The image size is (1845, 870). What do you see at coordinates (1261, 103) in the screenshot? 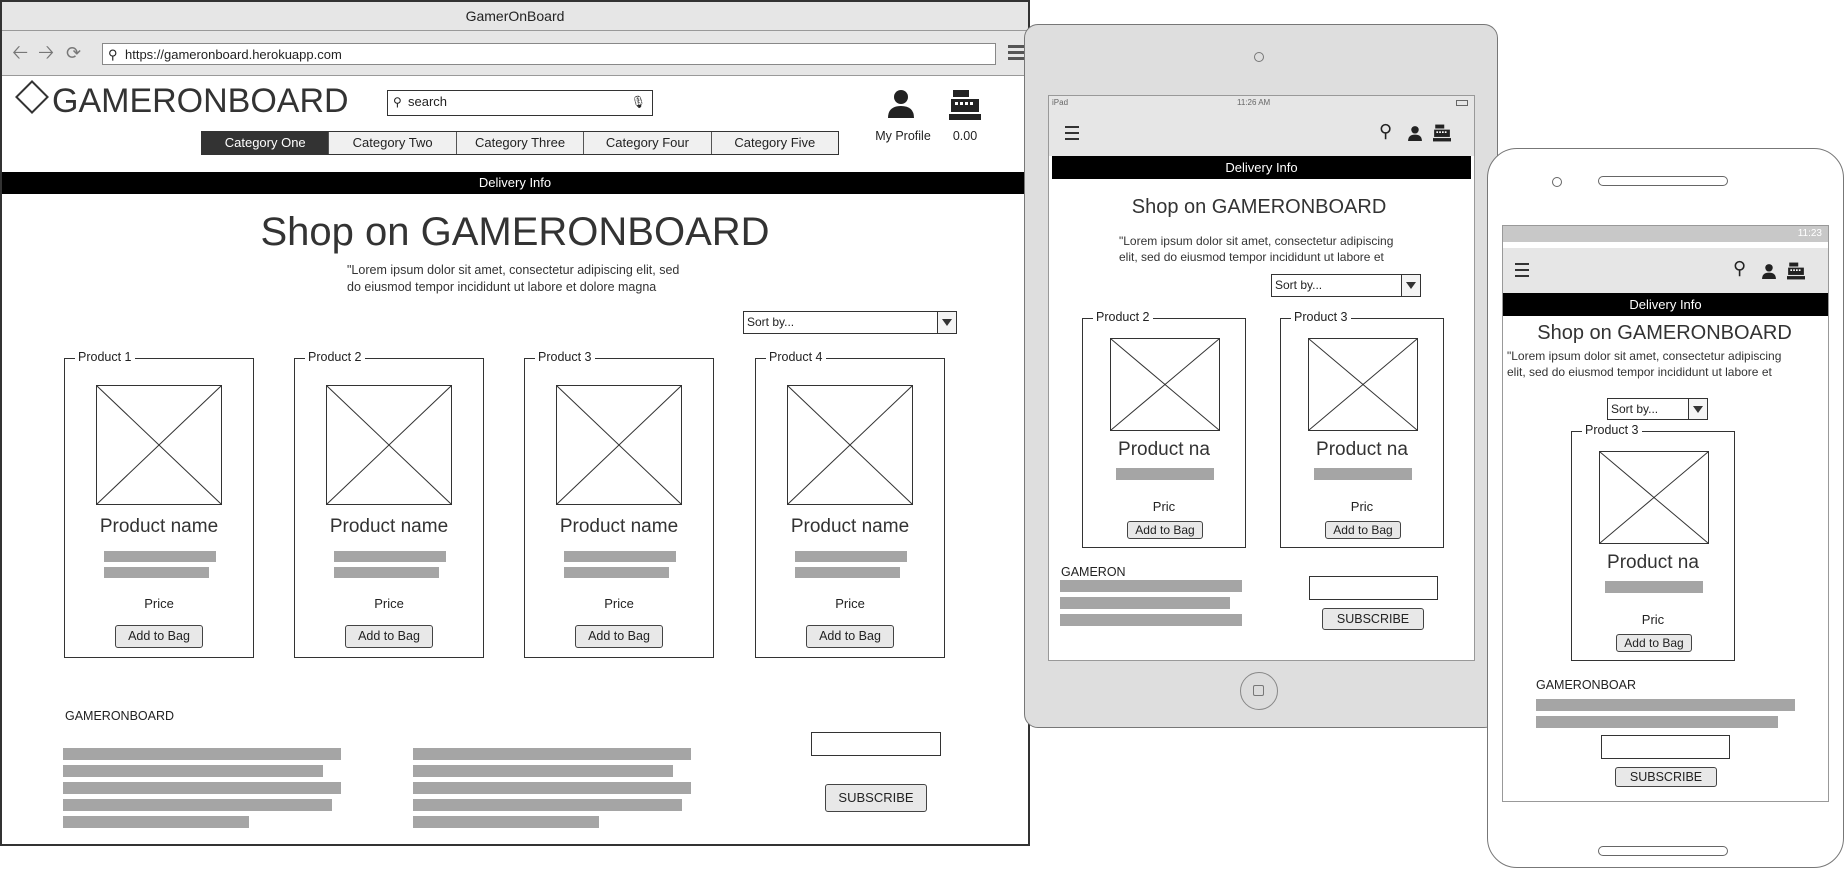
I see `tablet-status-bar: iPad 11:26 AM` at bounding box center [1261, 103].